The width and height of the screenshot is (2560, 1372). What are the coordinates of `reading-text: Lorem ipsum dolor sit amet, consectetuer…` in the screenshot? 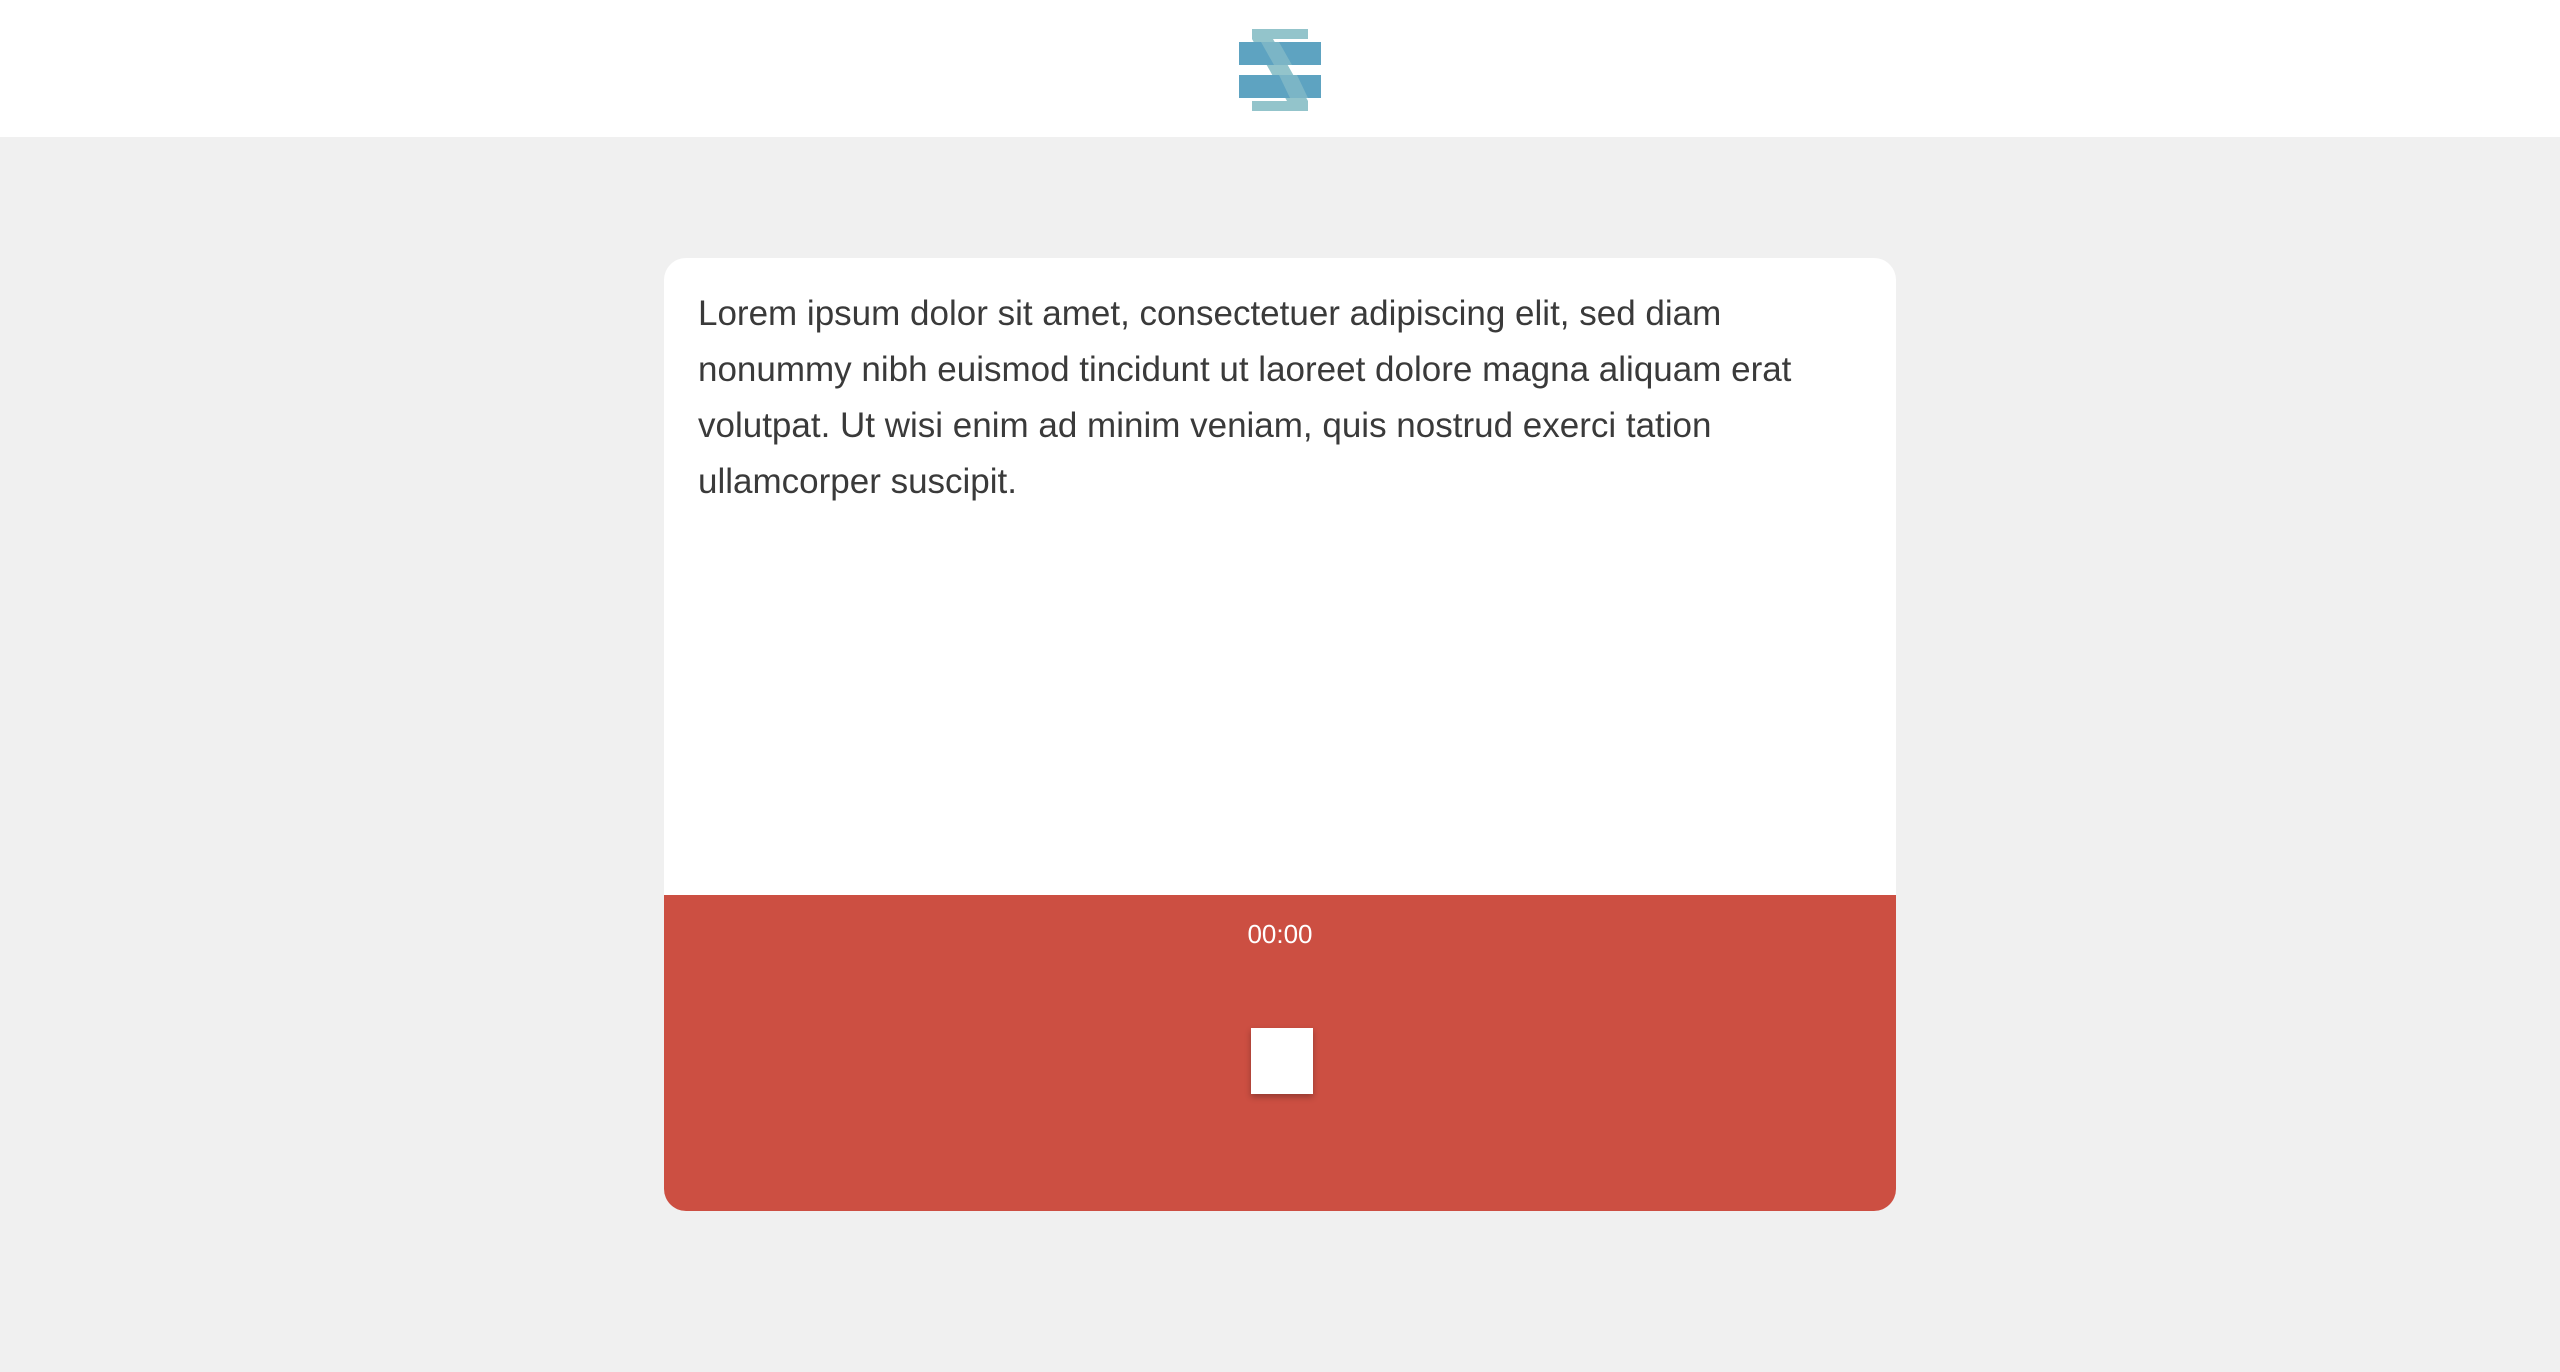 It's located at (1245, 397).